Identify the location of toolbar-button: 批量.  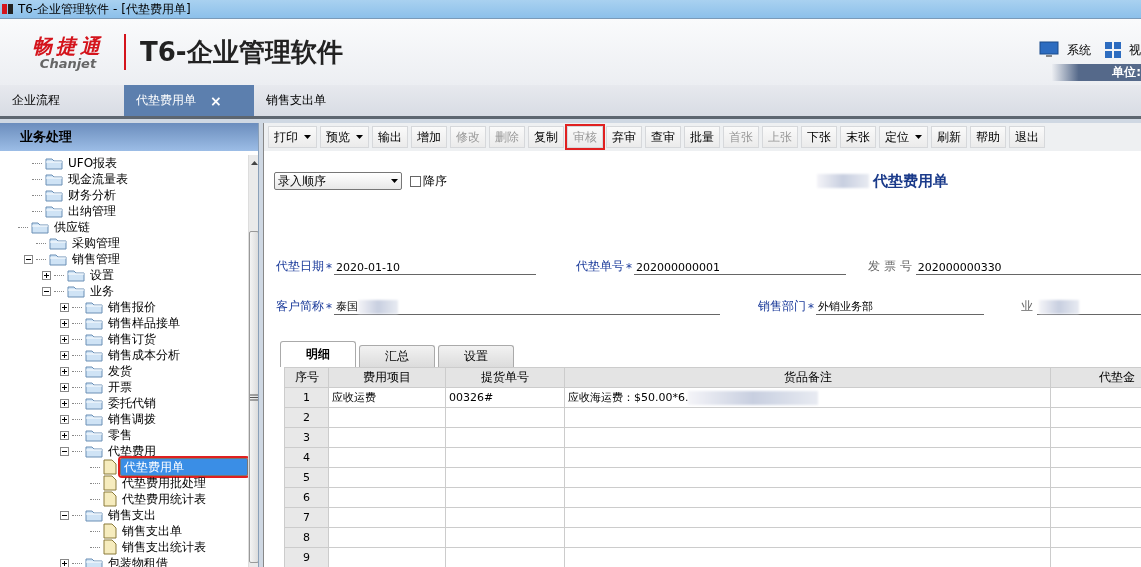
(702, 137).